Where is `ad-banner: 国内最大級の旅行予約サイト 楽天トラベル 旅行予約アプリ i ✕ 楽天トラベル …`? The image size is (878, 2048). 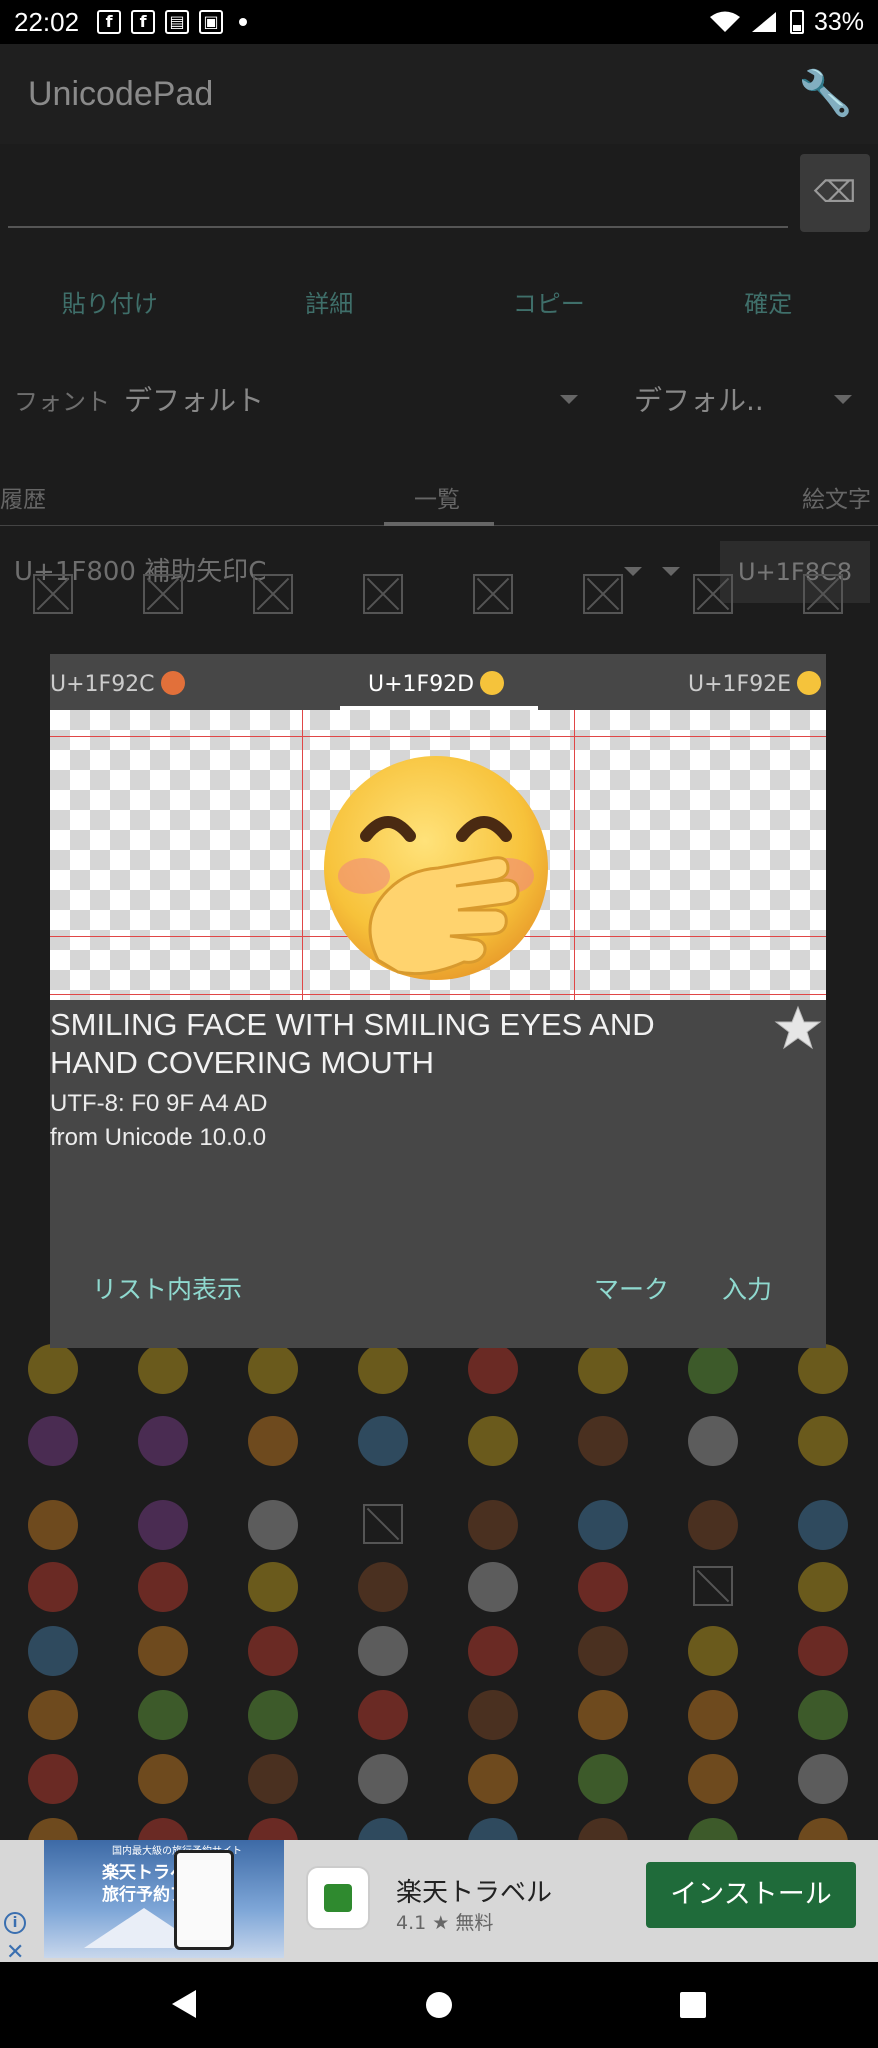 ad-banner: 国内最大級の旅行予約サイト 楽天トラベル 旅行予約アプリ i ✕ 楽天トラベル … is located at coordinates (439, 1902).